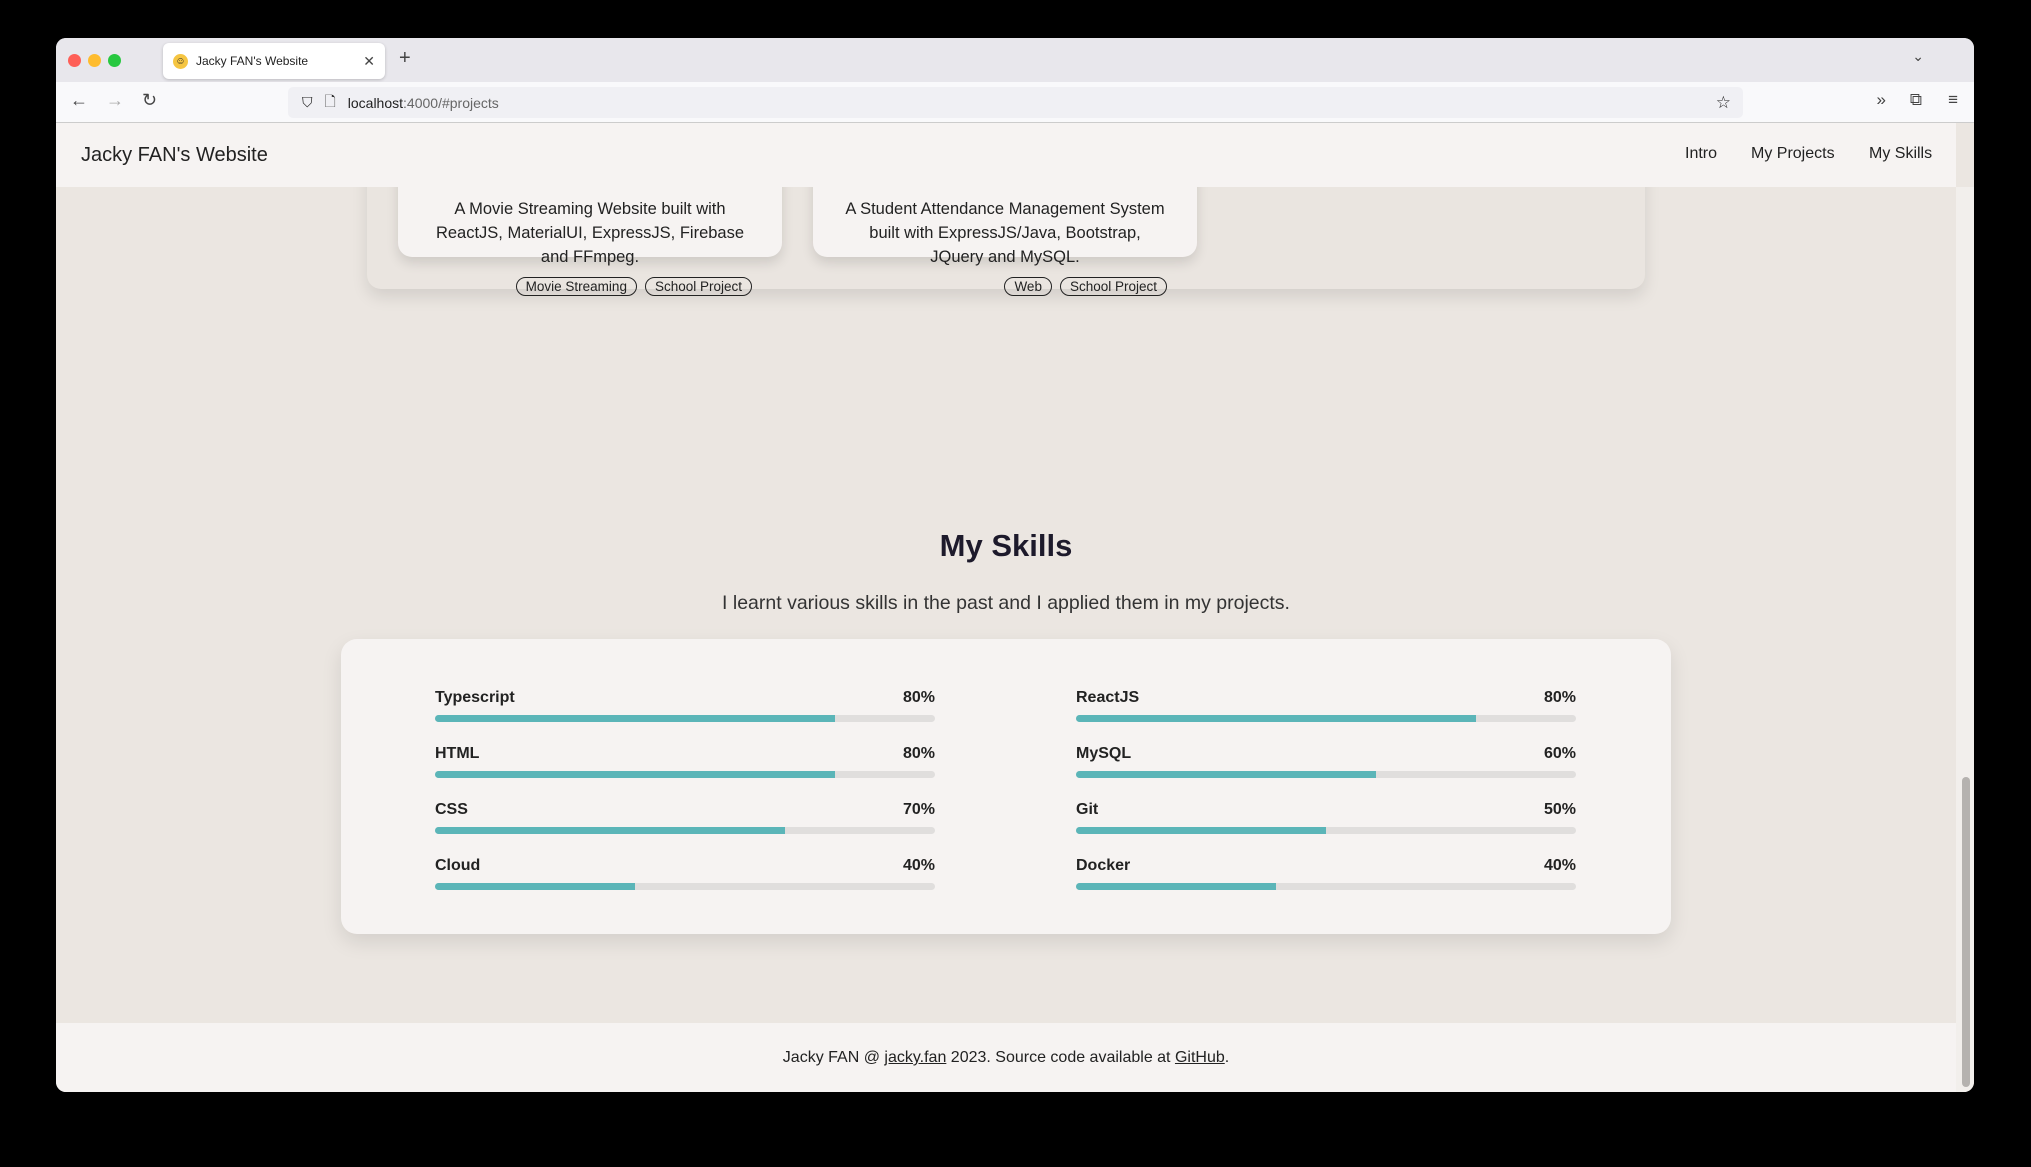  I want to click on footer-text: ., so click(1227, 1057).